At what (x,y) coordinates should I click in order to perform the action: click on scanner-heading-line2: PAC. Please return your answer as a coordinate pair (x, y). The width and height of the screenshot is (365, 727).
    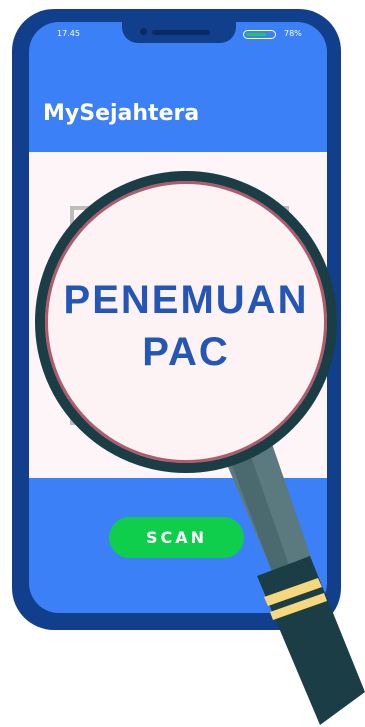
    Looking at the image, I should click on (186, 352).